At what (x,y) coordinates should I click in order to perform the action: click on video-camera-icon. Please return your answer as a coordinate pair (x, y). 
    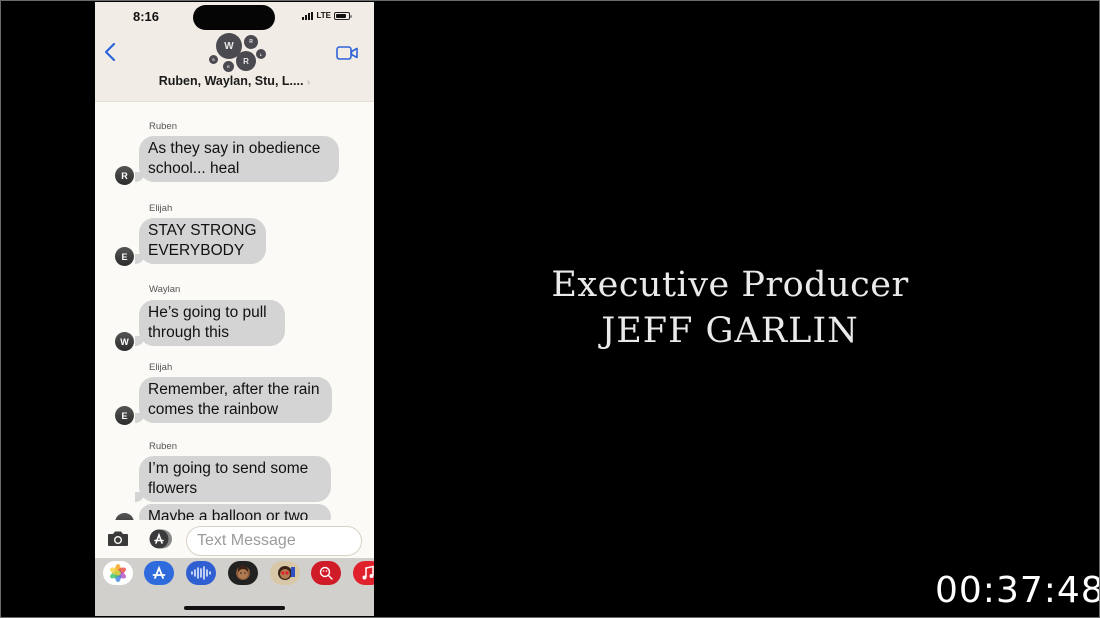
    Looking at the image, I should click on (347, 53).